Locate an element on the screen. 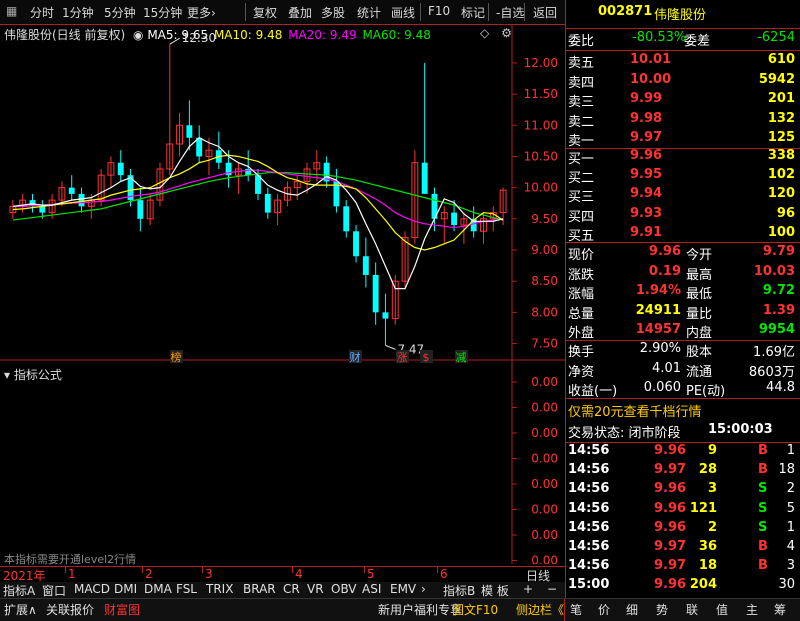 This screenshot has height=621, width=800. tick-row: 14:56 9.96 121 S 5 is located at coordinates (683, 510).